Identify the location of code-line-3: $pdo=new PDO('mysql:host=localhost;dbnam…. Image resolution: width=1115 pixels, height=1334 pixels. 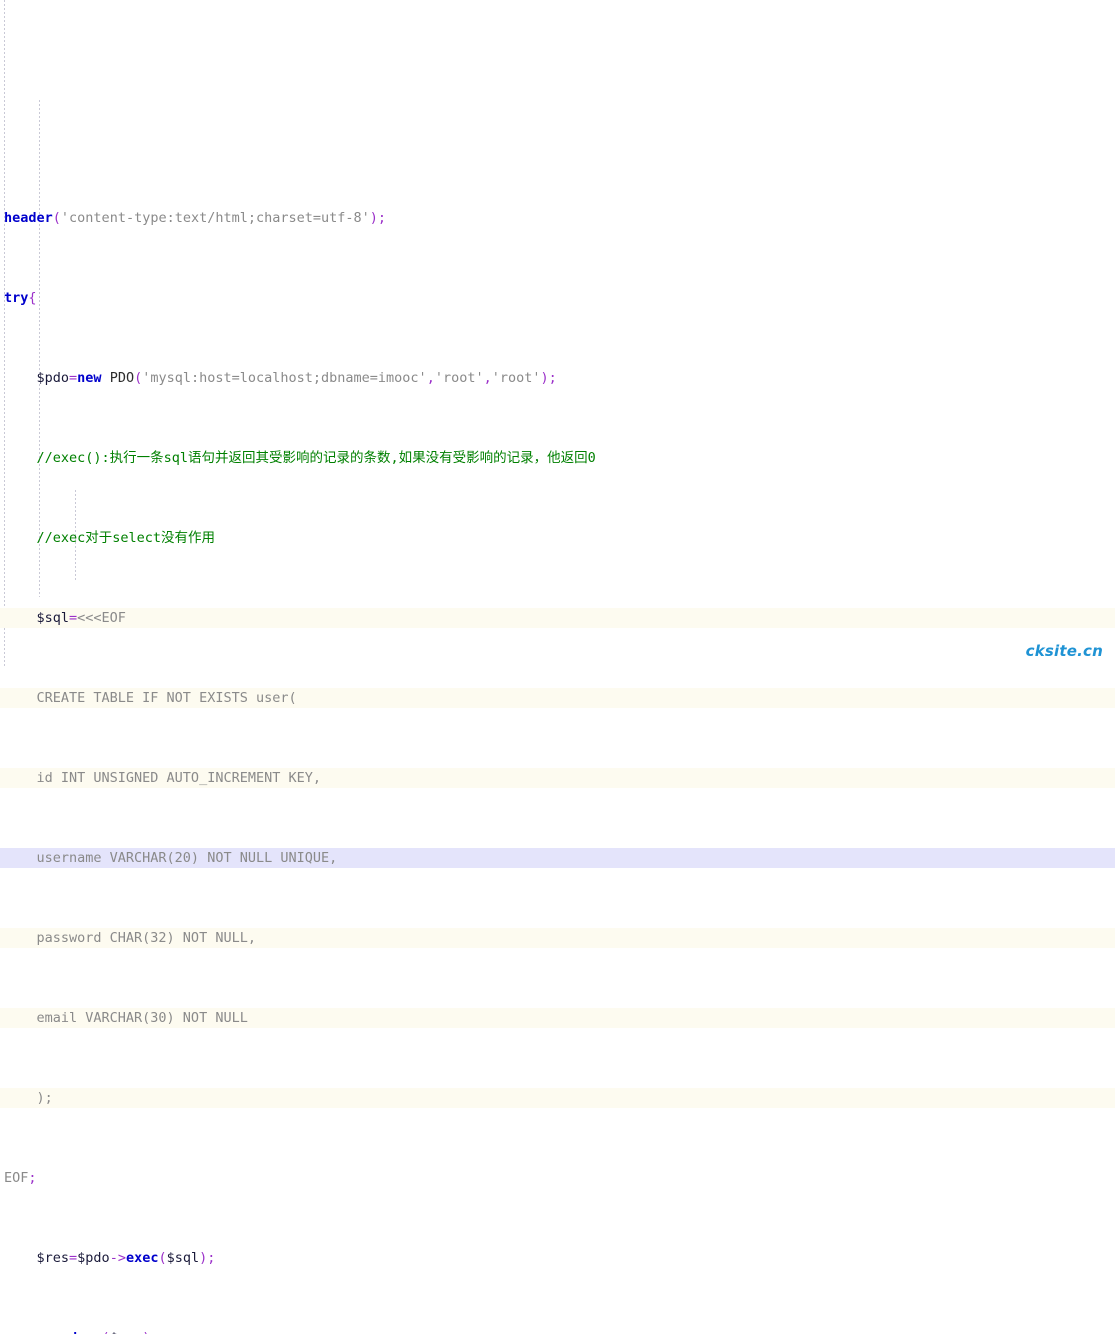
(557, 378).